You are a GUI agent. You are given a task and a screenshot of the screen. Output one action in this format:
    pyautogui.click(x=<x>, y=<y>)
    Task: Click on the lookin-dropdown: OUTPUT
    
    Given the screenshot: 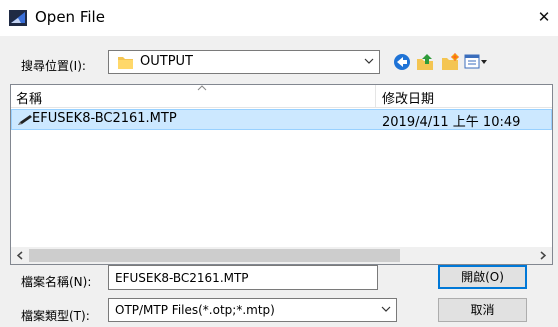 What is the action you would take?
    pyautogui.click(x=244, y=62)
    